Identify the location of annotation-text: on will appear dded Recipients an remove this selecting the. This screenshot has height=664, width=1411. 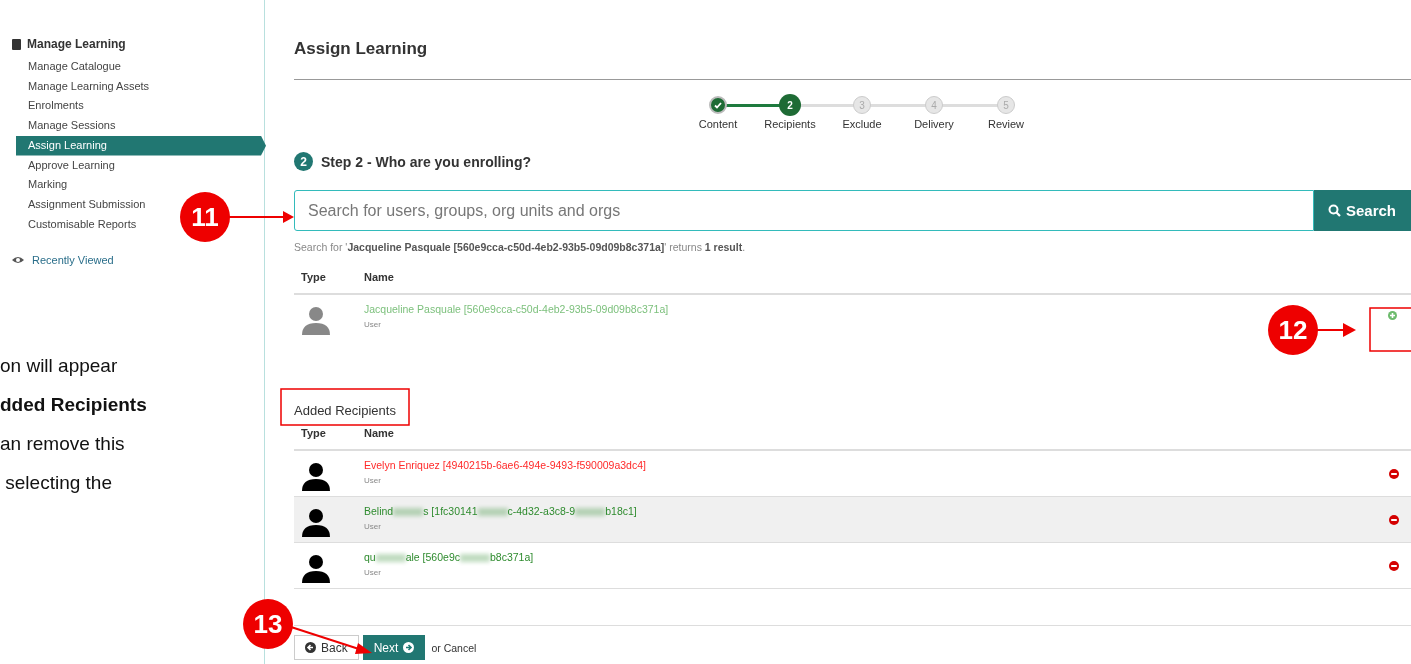
(74, 425).